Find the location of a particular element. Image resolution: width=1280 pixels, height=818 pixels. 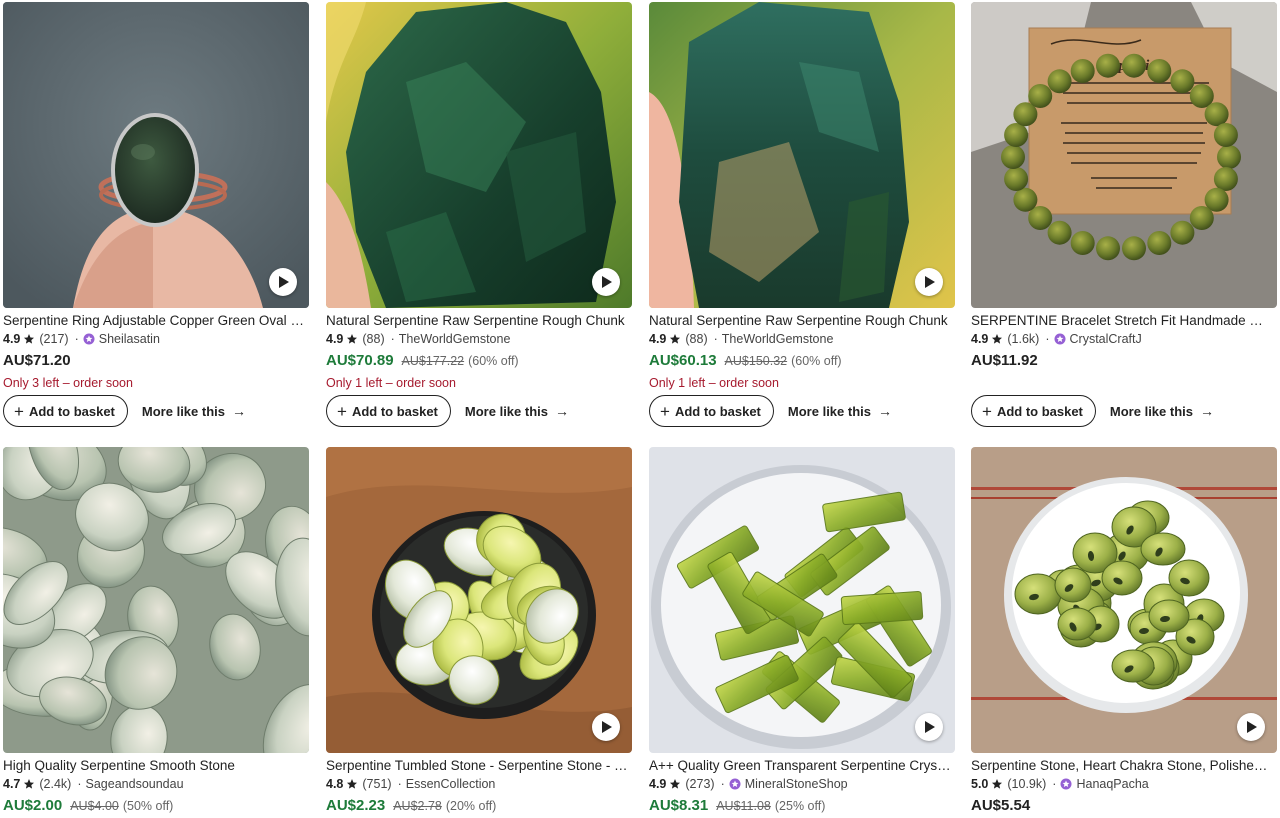

price-row: AU$2.00 AU$4.00 (50% off) is located at coordinates (156, 807).